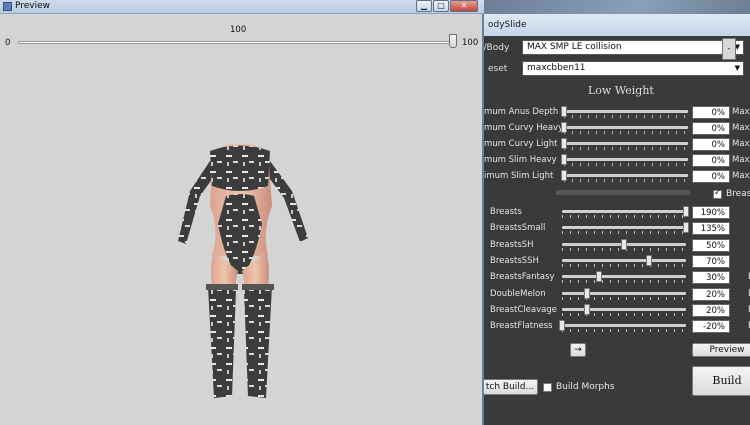 The width and height of the screenshot is (750, 425). What do you see at coordinates (453, 41) in the screenshot?
I see `weight-slider-thumb` at bounding box center [453, 41].